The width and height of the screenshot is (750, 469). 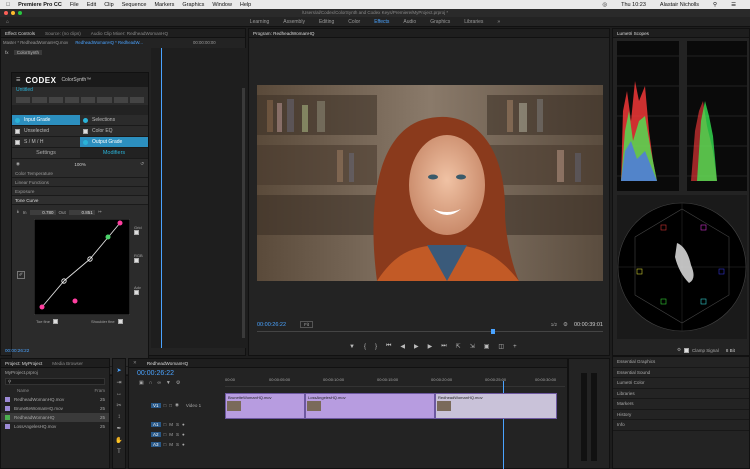 I want to click on minimize-window-button, so click(x=13, y=13).